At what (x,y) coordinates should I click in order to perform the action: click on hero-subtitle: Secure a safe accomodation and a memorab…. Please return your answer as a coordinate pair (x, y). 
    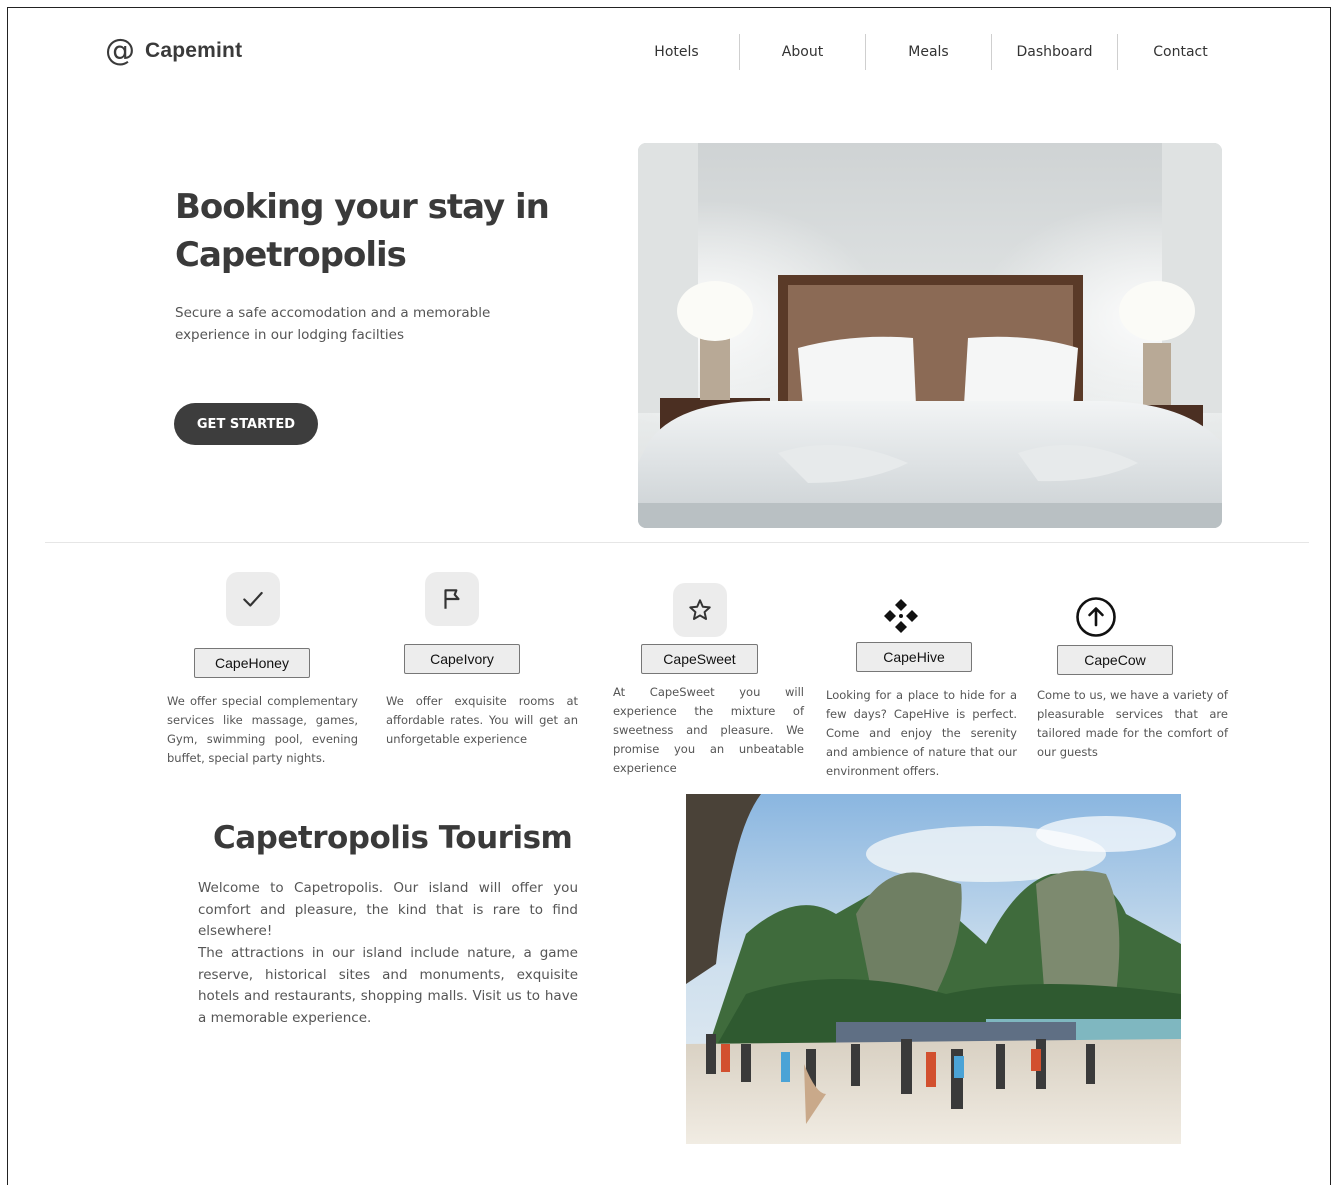
    Looking at the image, I should click on (333, 324).